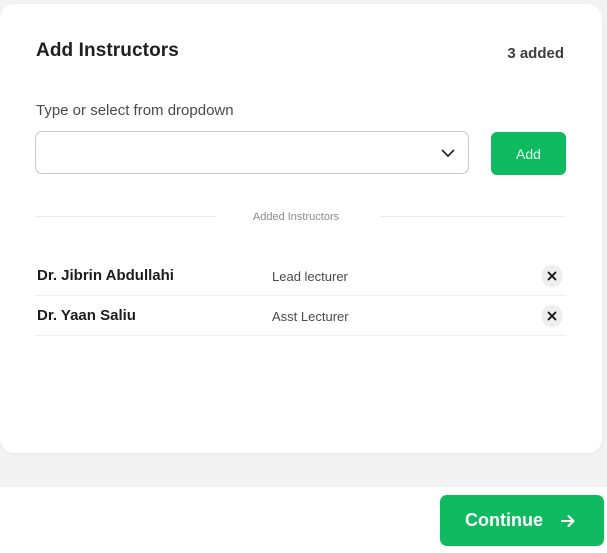  I want to click on continue-button: Continue, so click(522, 520).